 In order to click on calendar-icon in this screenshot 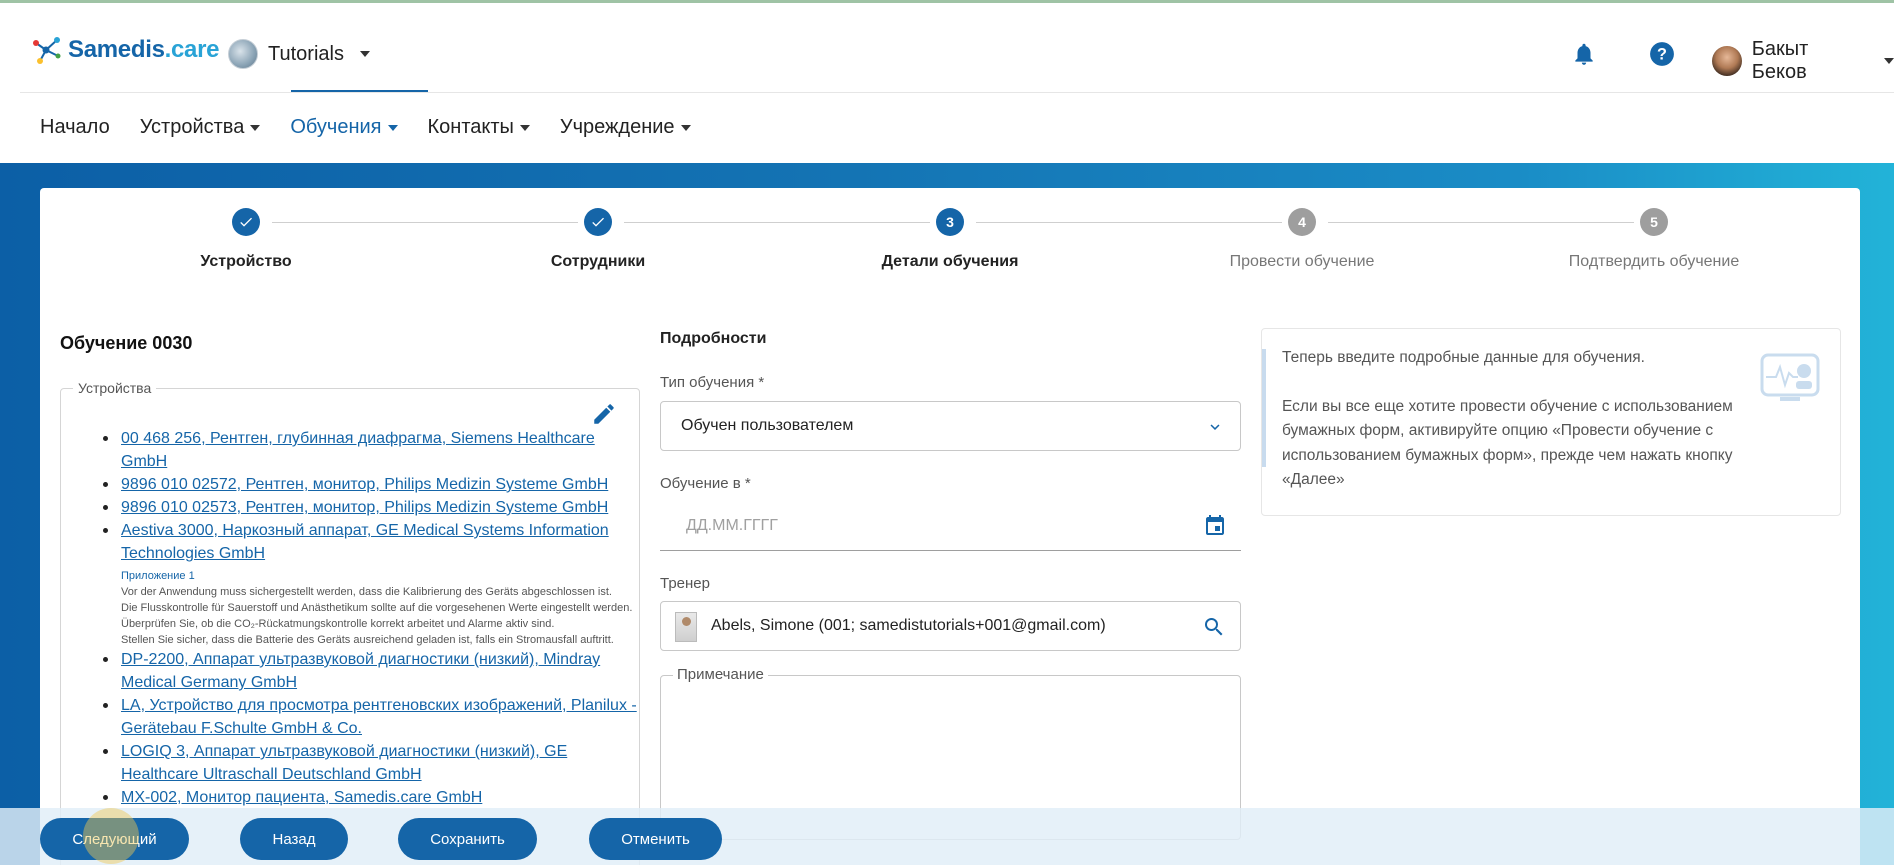, I will do `click(1215, 526)`.